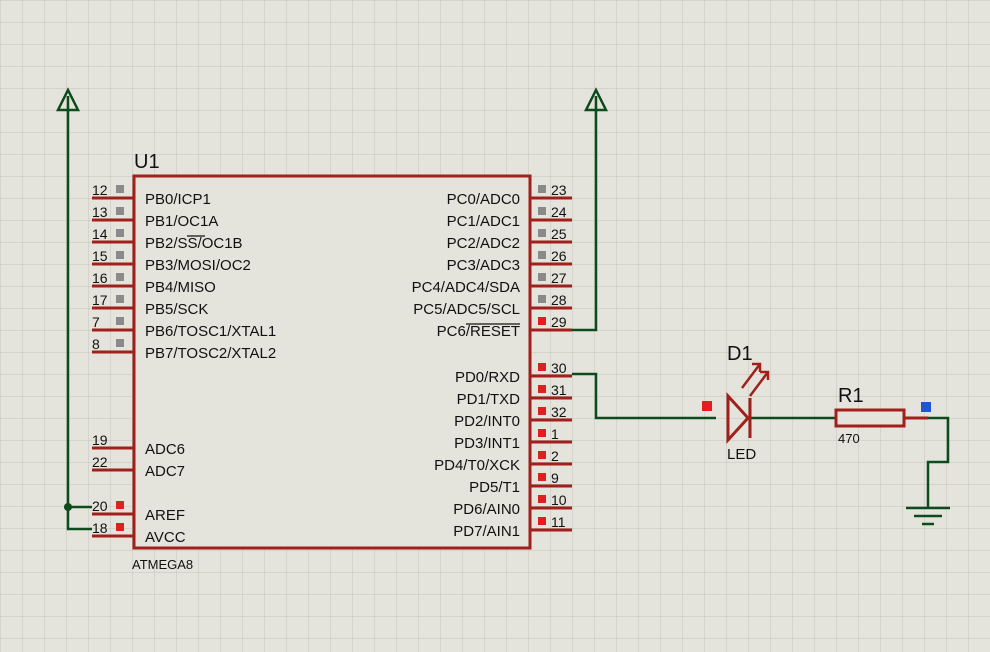  I want to click on pin-number: 10, so click(559, 500).